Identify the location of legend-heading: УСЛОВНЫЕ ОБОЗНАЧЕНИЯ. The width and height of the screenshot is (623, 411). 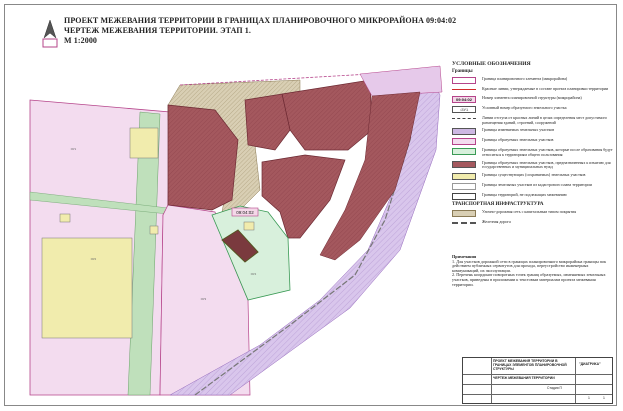
(491, 64).